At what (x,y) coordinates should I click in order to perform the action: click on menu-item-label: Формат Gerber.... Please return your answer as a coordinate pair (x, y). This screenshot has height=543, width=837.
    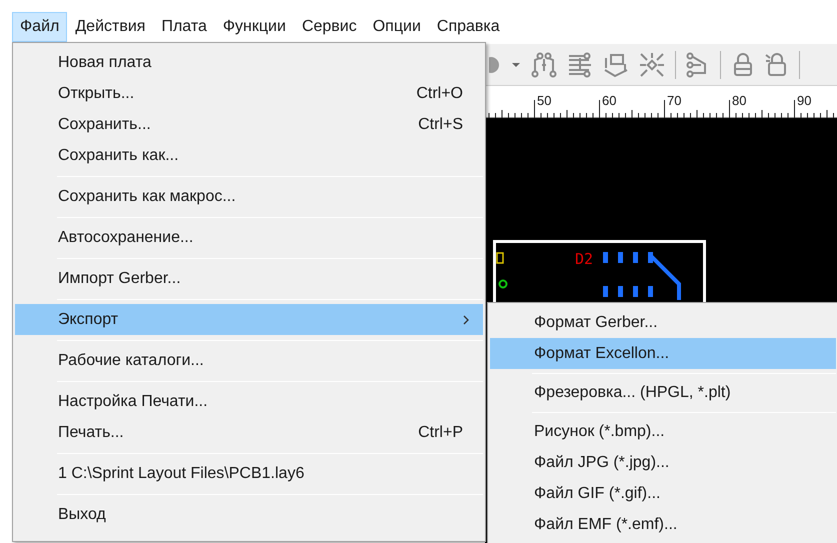
    Looking at the image, I should click on (596, 322).